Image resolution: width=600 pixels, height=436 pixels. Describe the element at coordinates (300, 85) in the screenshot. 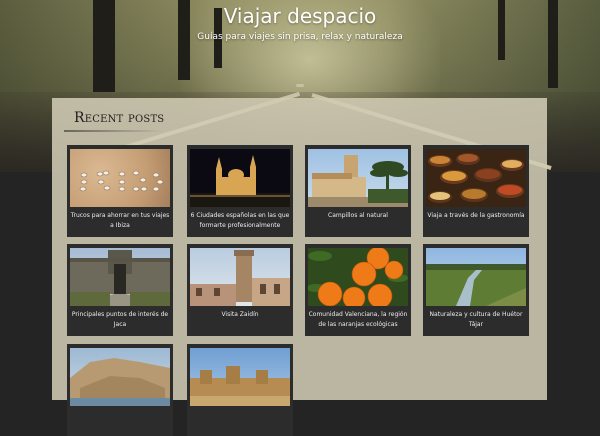

I see `slider-indicator` at that location.